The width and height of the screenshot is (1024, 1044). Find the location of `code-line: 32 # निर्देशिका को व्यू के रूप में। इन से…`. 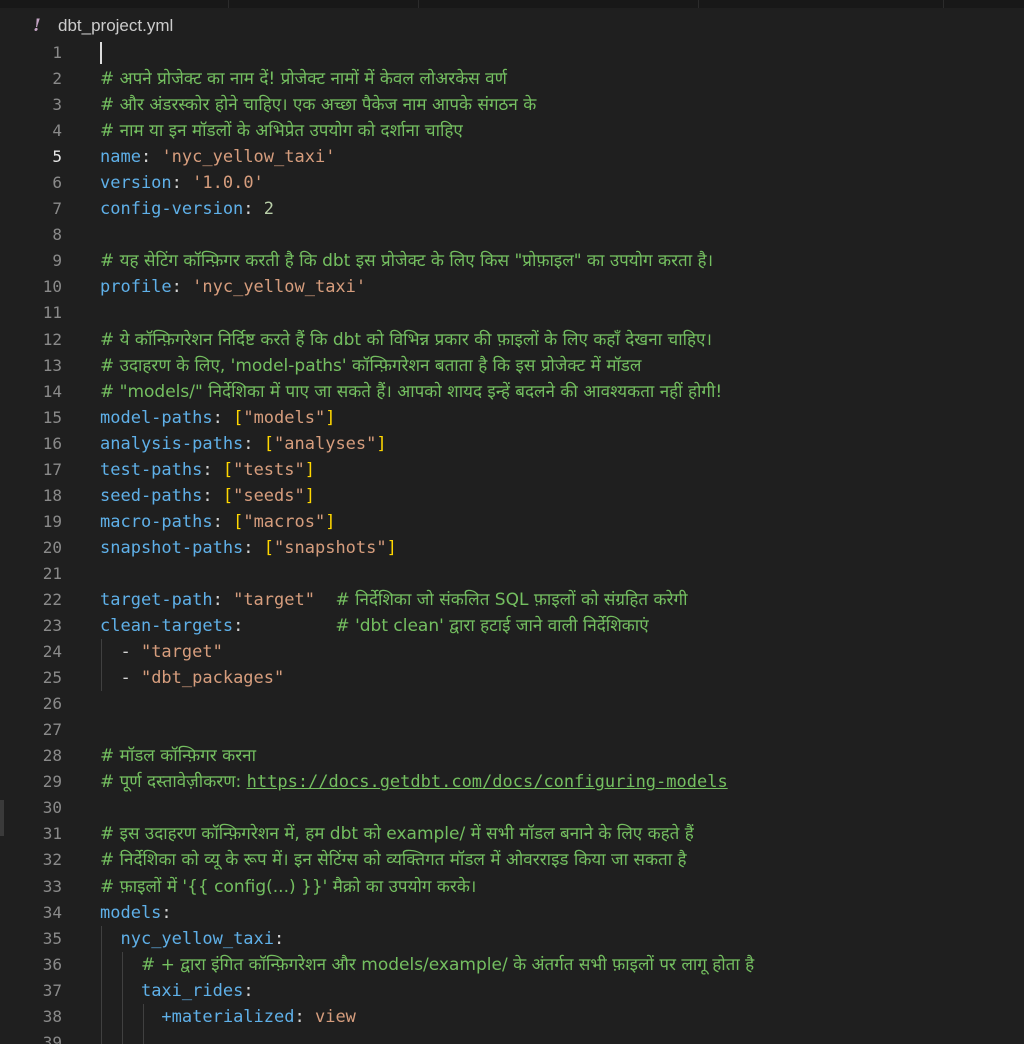

code-line: 32 # निर्देशिका को व्यू के रूप में। इन से… is located at coordinates (512, 860).